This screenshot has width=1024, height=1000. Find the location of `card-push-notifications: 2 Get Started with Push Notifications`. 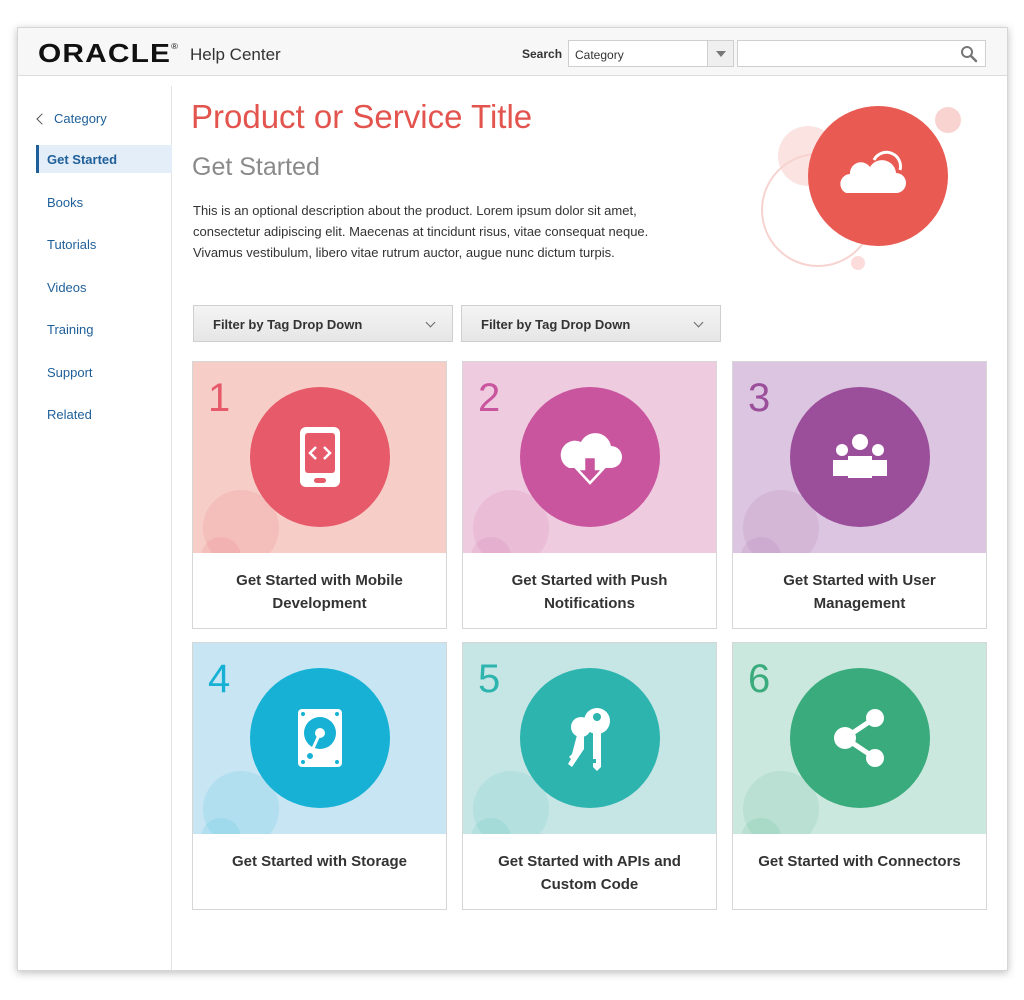

card-push-notifications: 2 Get Started with Push Notifications is located at coordinates (589, 495).